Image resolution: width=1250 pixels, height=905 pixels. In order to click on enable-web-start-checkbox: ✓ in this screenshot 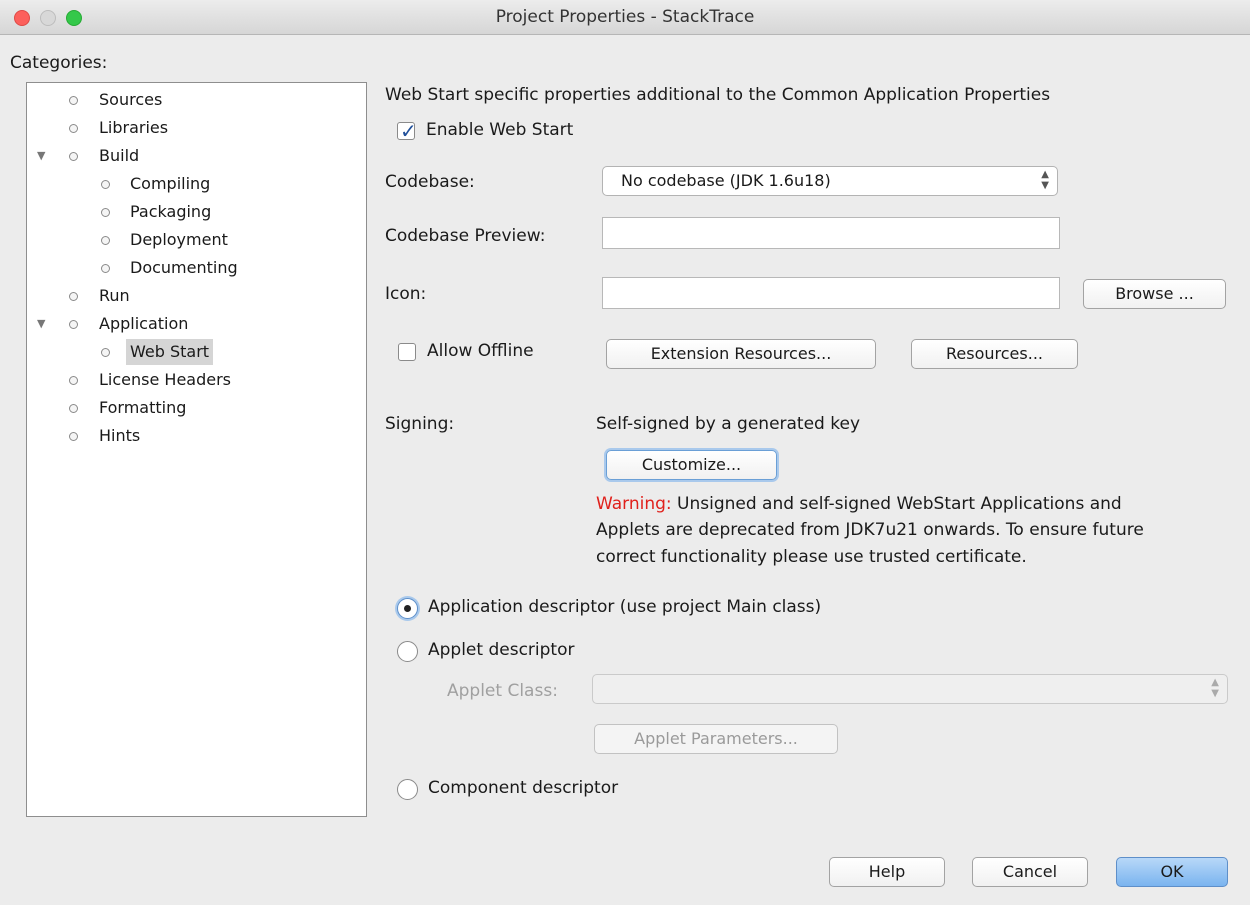, I will do `click(407, 131)`.